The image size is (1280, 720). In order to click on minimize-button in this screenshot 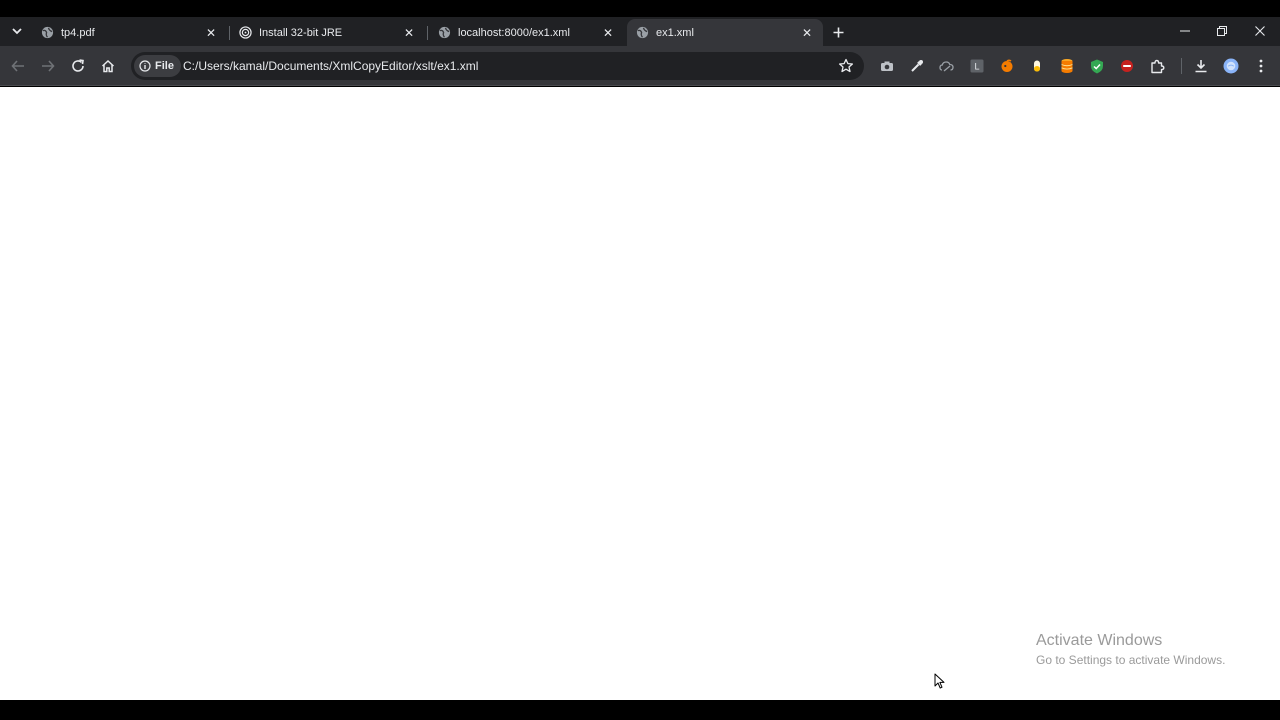, I will do `click(1185, 31)`.